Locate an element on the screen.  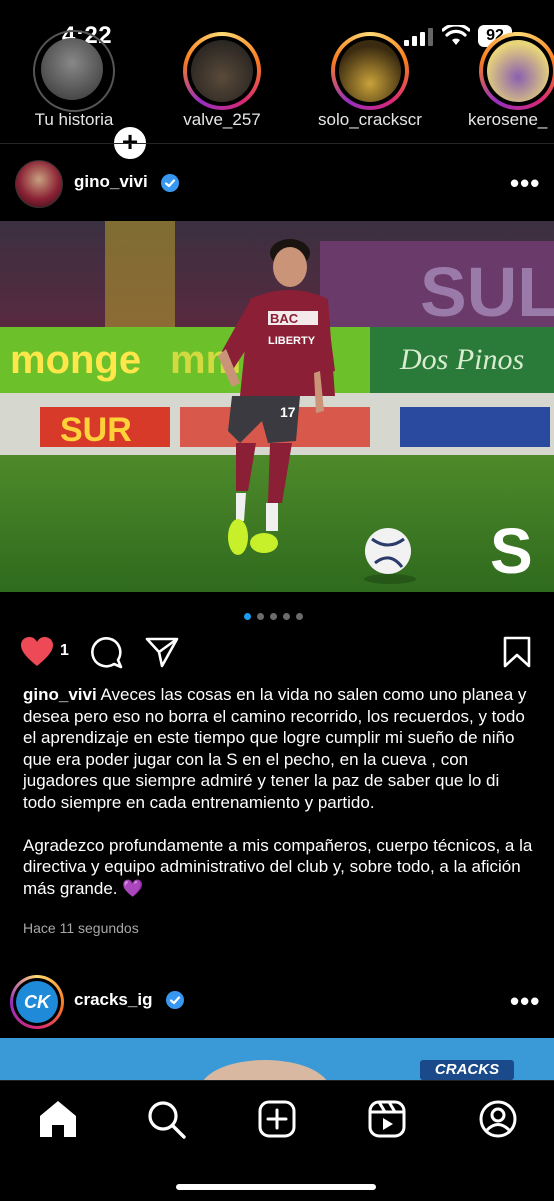
post2-avatar: CK is located at coordinates (37, 1002).